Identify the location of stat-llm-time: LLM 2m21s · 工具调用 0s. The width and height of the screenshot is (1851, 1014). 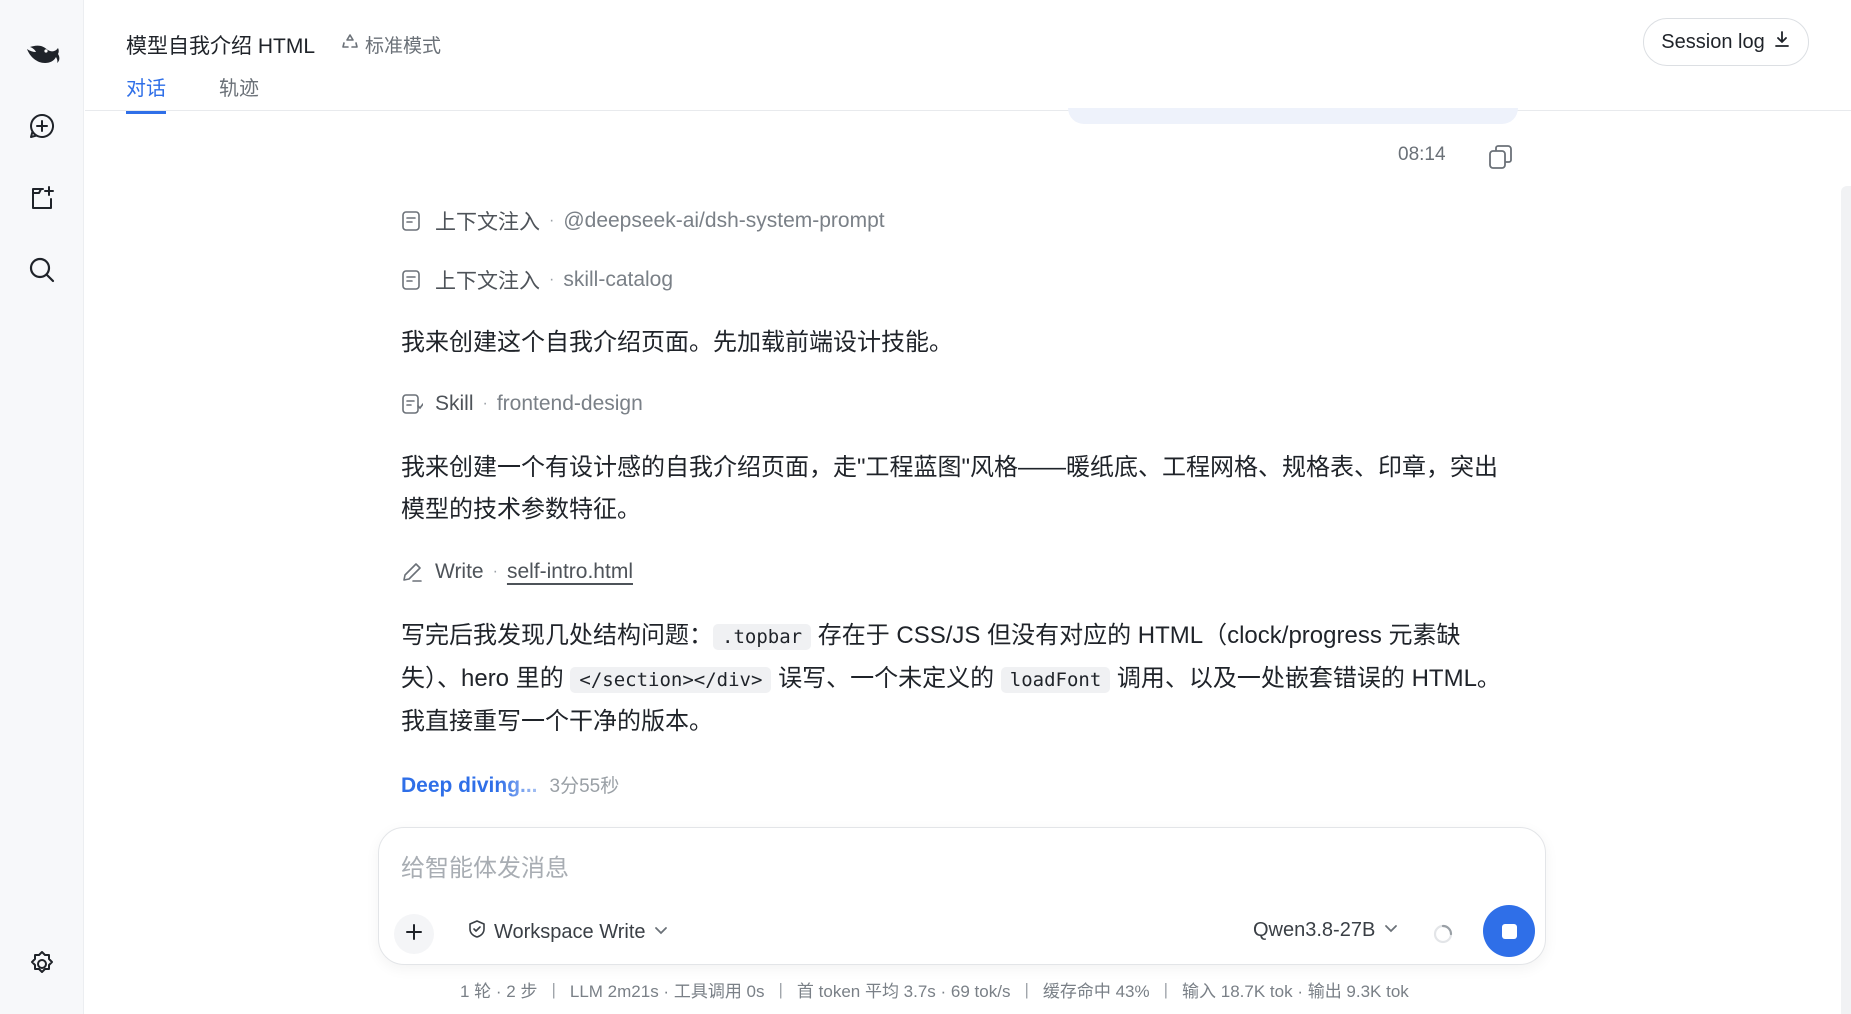
(667, 991).